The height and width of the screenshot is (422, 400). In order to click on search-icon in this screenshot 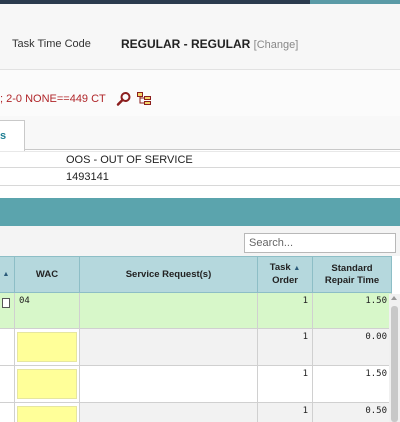, I will do `click(124, 99)`.